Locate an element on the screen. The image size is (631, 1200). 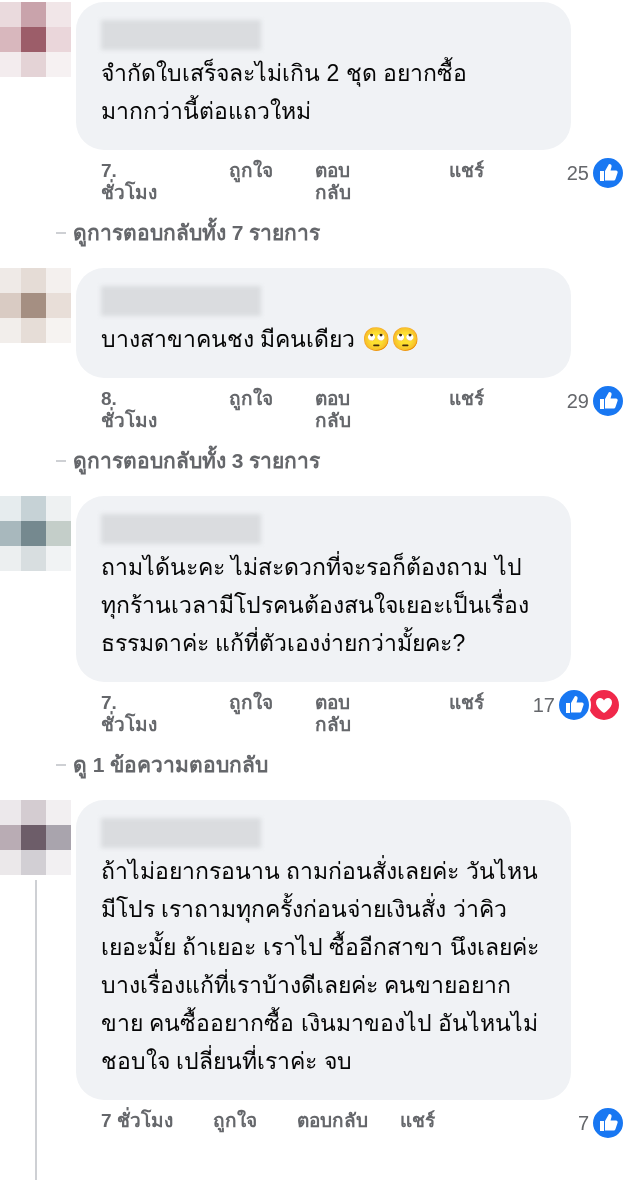
comment-text: จำกัดใบเสร็จละไม่เกิน 2 ชุด อยากซื้อมากกว่านี้ต่อแถวใหม่ is located at coordinates (321, 92).